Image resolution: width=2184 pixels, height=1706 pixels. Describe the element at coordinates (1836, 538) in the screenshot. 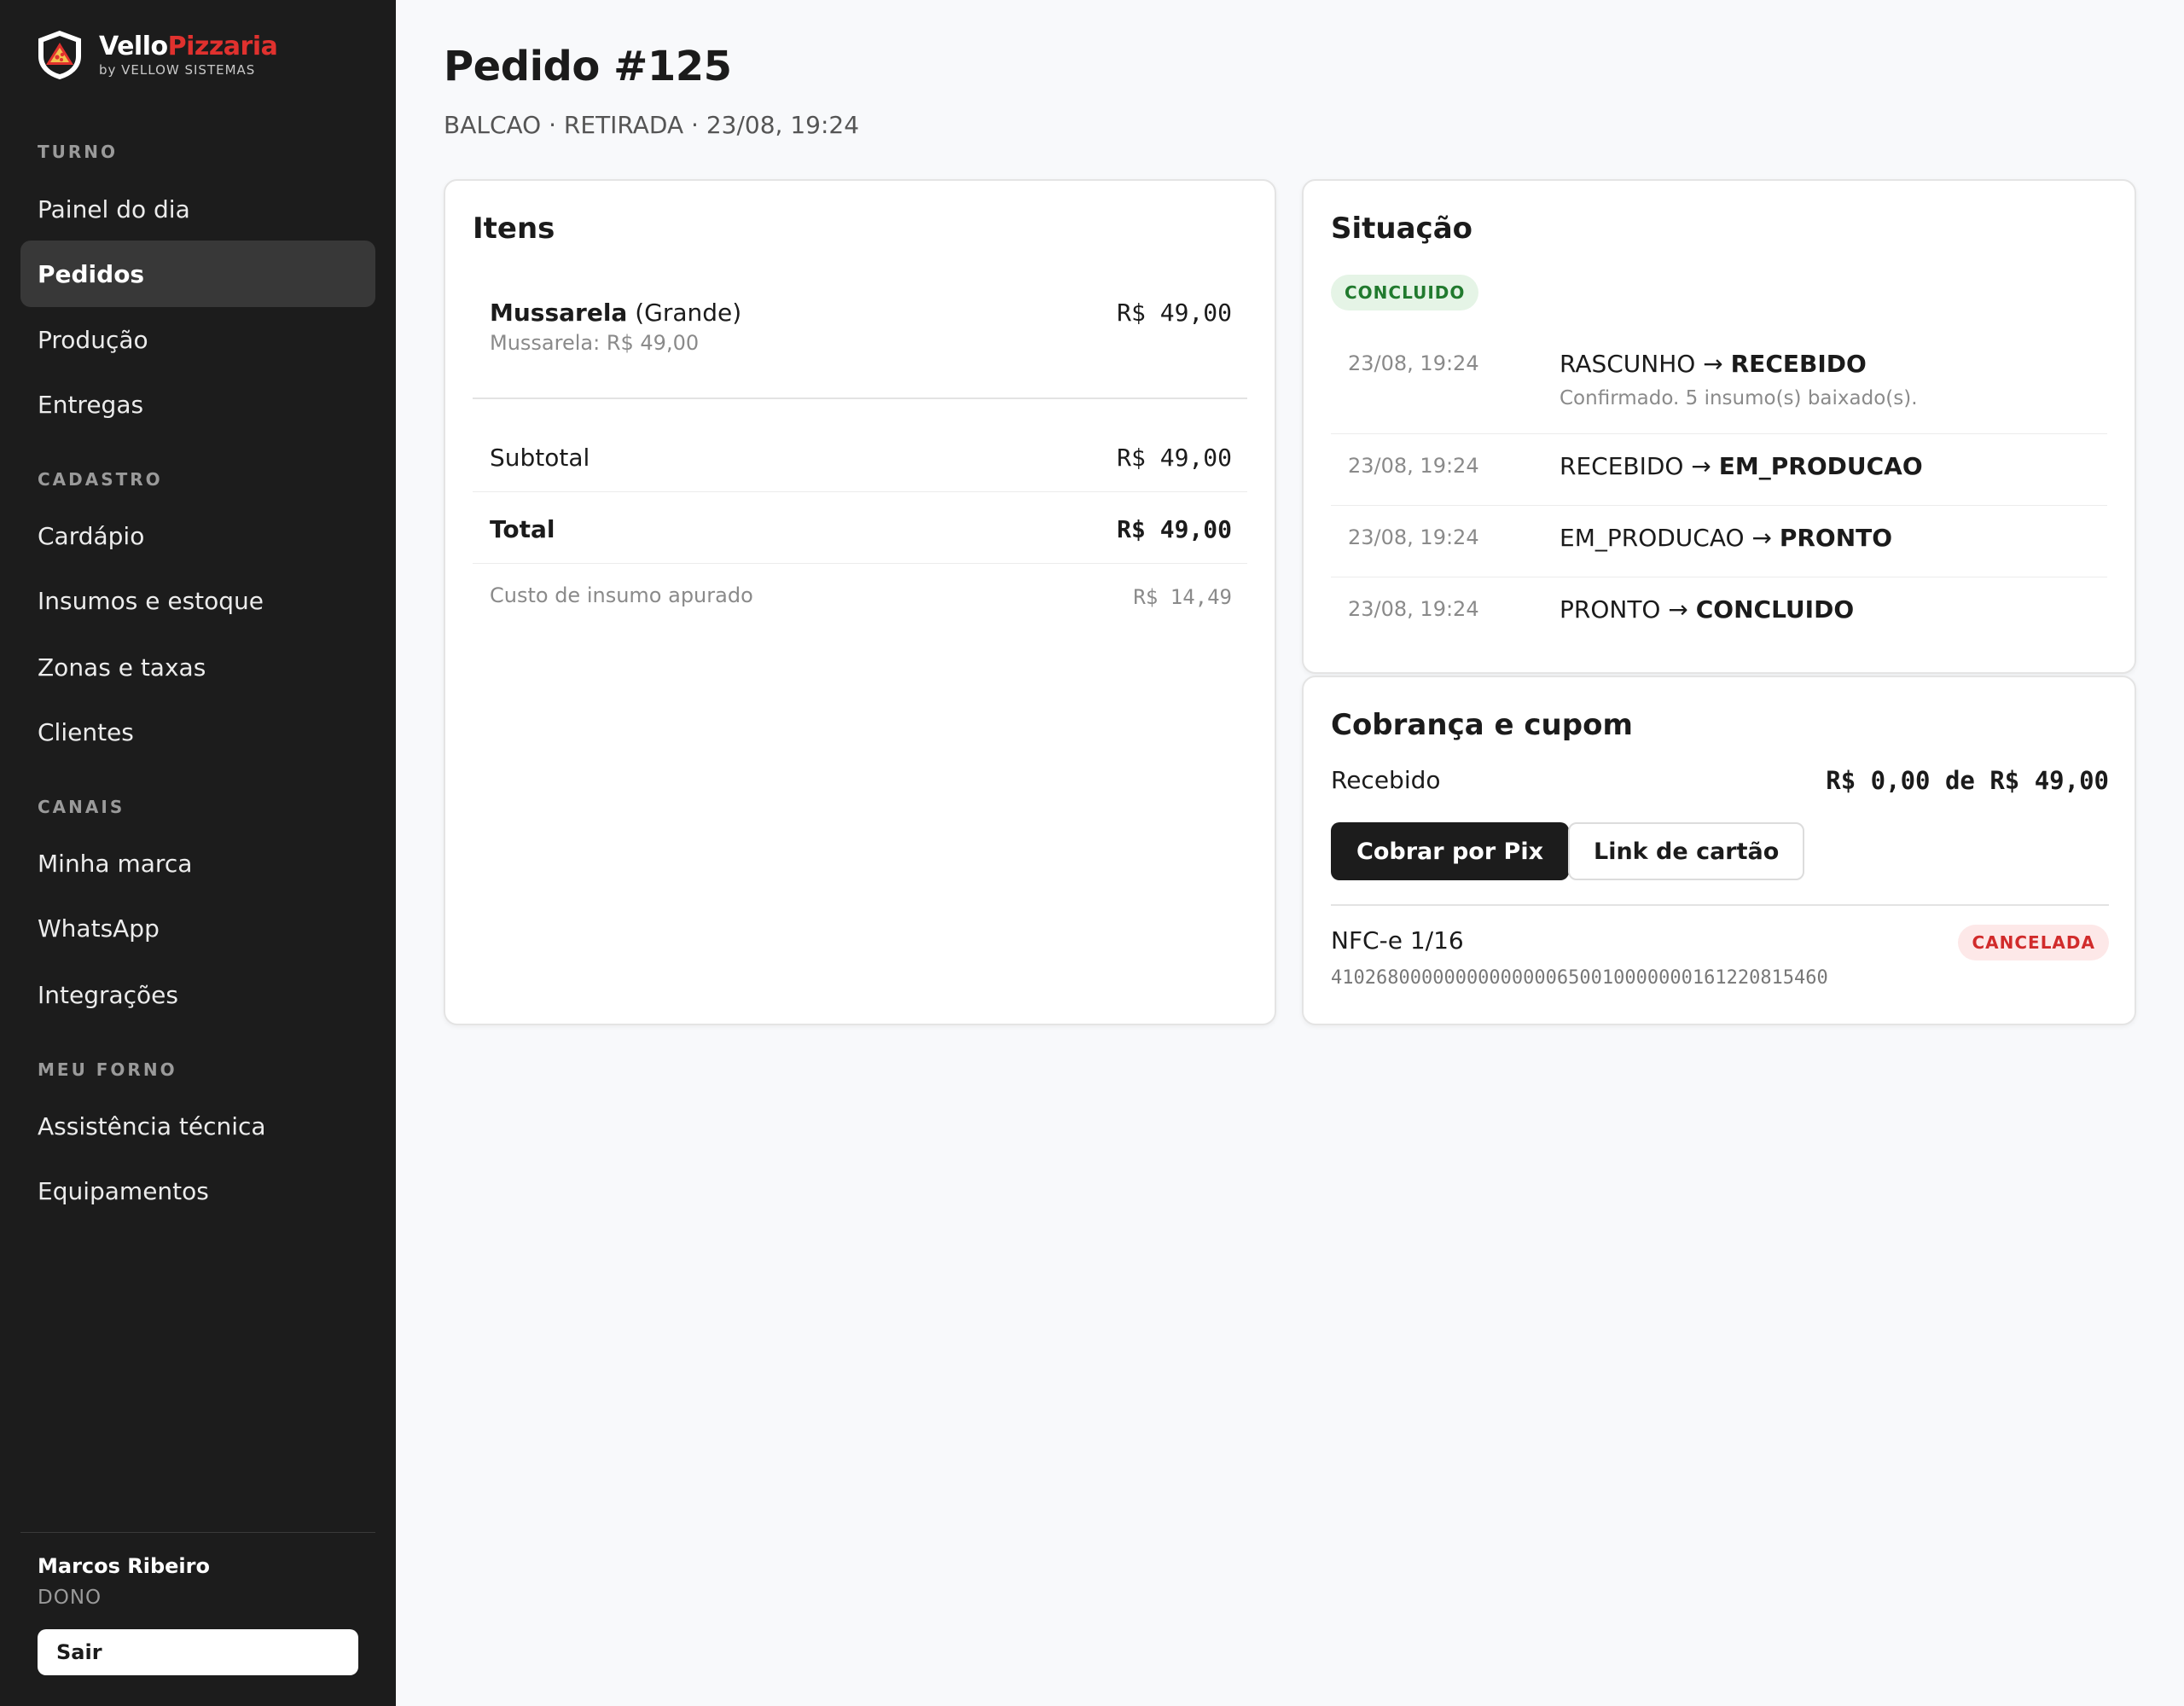

I see `timeline-to-3: PRONTO` at that location.